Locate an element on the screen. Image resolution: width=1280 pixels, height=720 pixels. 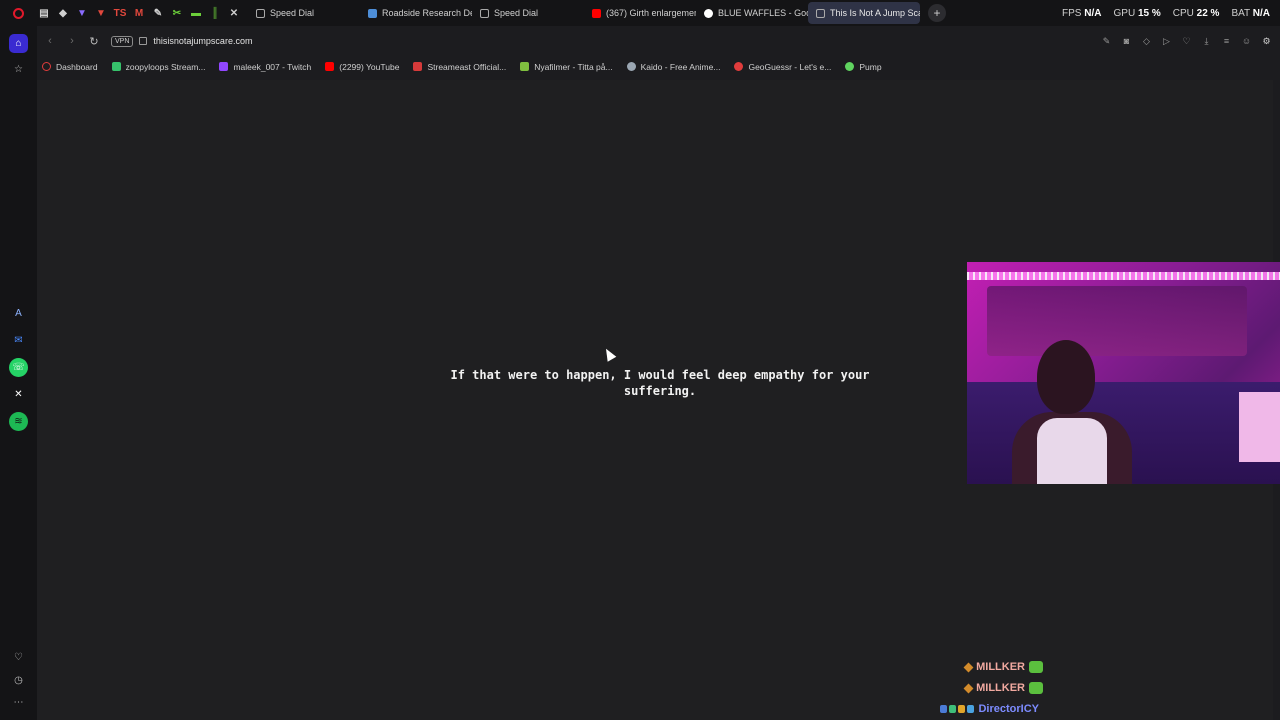
map-pin-icon is located at coordinates (739, 66).